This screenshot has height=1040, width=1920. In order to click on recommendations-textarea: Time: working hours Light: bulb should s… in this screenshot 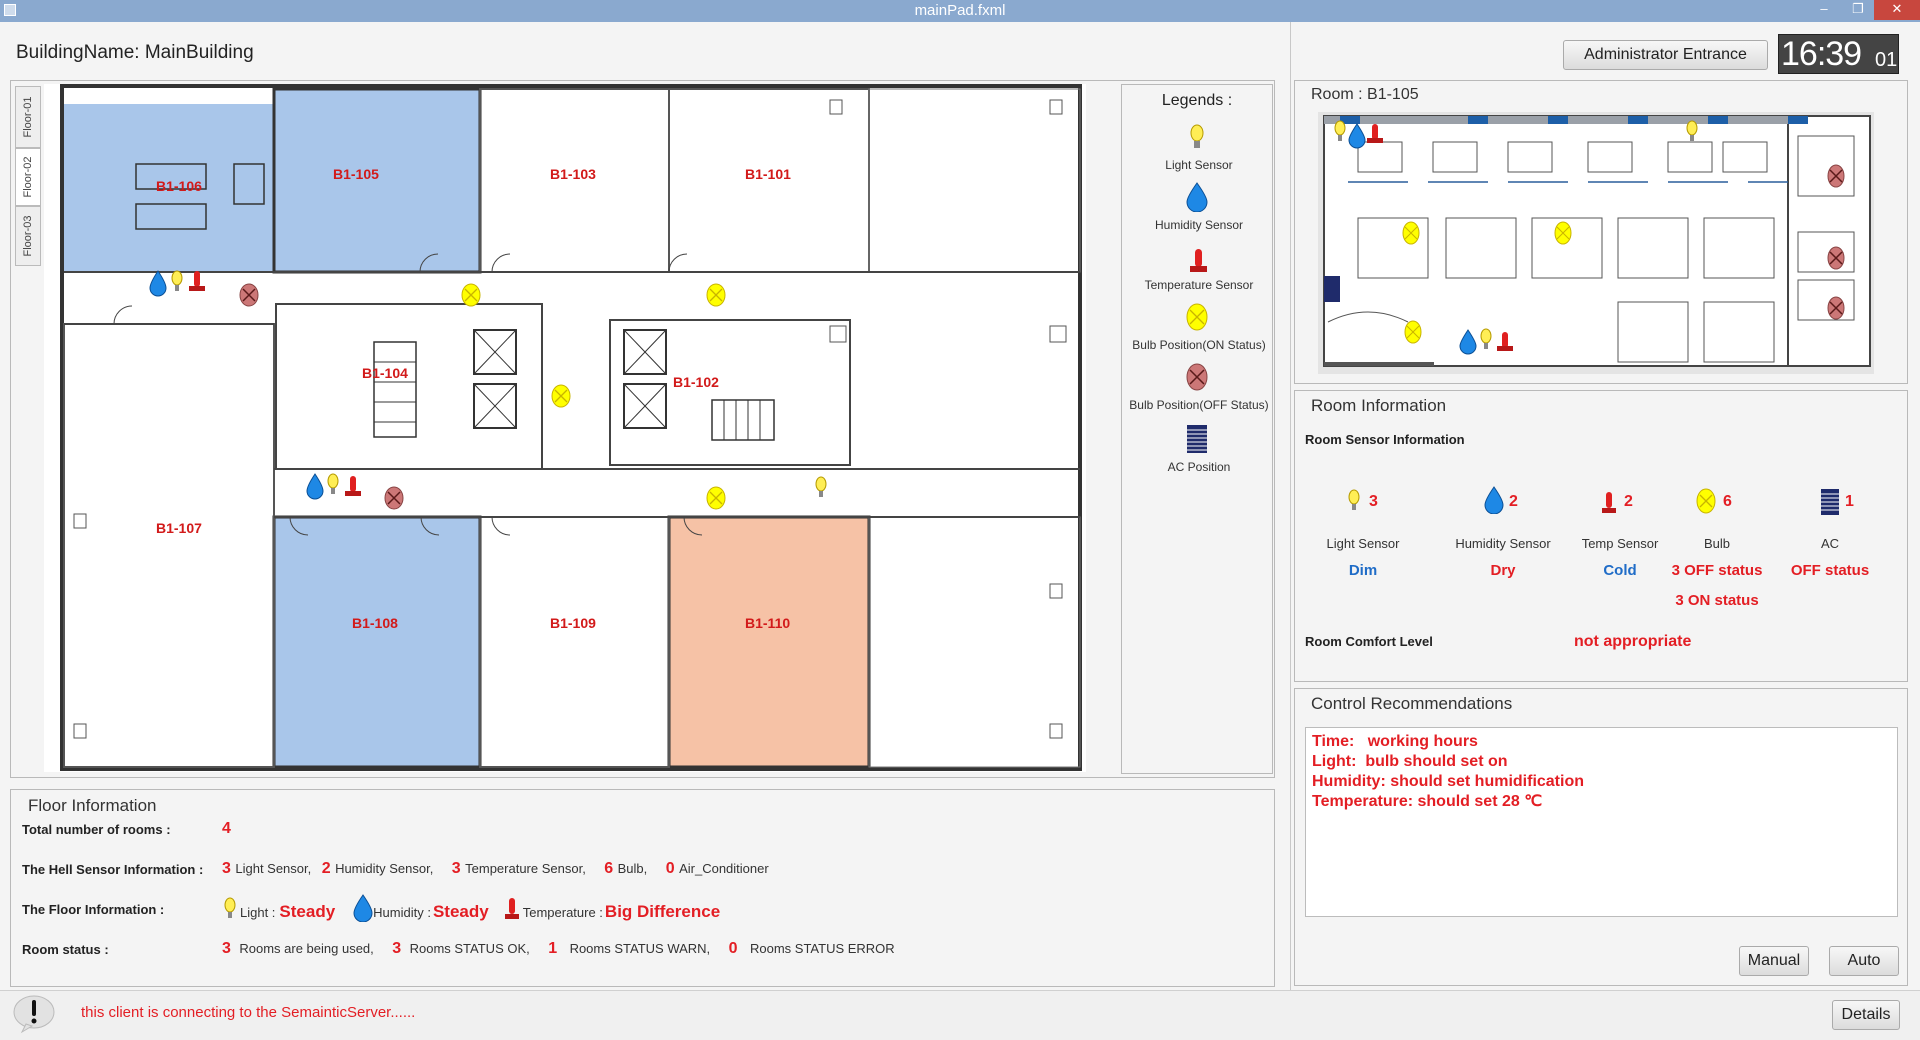, I will do `click(1601, 822)`.